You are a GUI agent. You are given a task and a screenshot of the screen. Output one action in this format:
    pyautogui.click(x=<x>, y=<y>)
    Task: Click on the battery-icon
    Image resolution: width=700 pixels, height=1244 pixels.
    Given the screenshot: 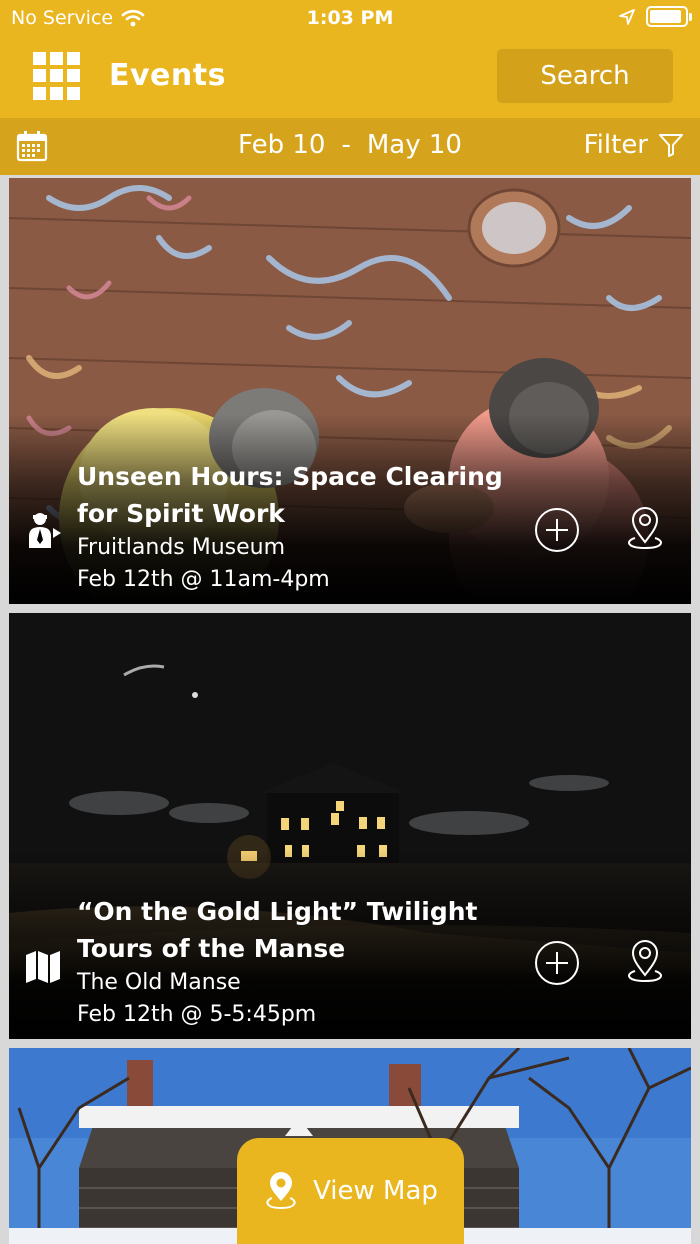 What is the action you would take?
    pyautogui.click(x=669, y=16)
    